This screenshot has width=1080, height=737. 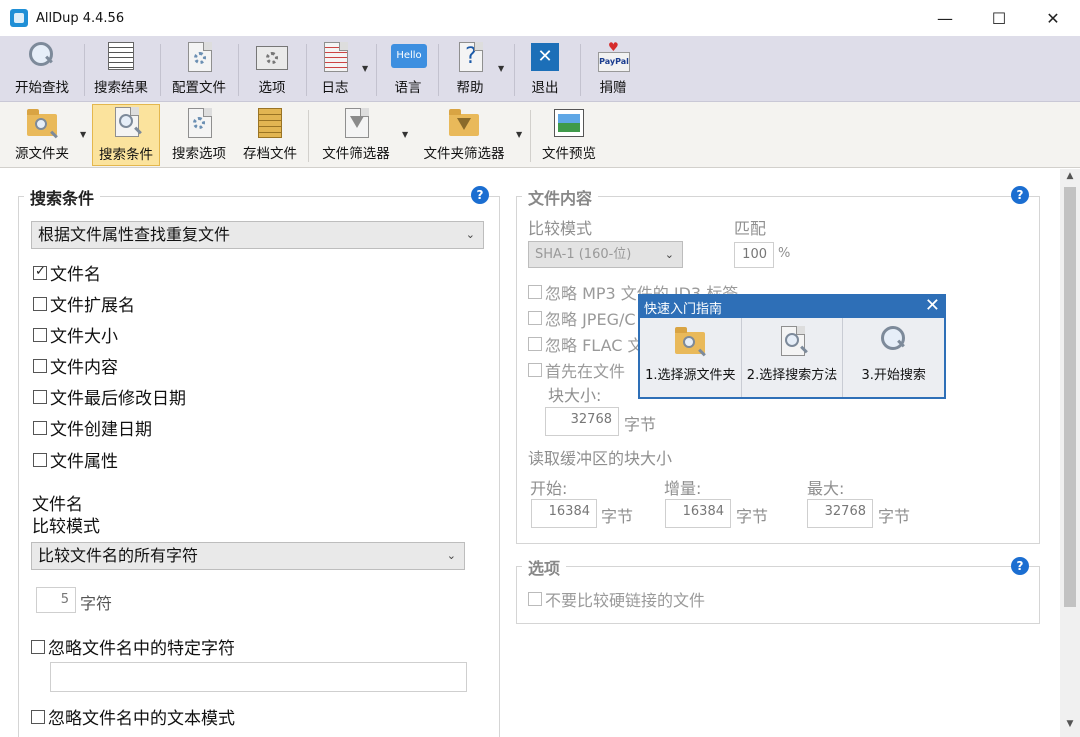 What do you see at coordinates (932, 305) in the screenshot?
I see `quick-start-close-button: ✕` at bounding box center [932, 305].